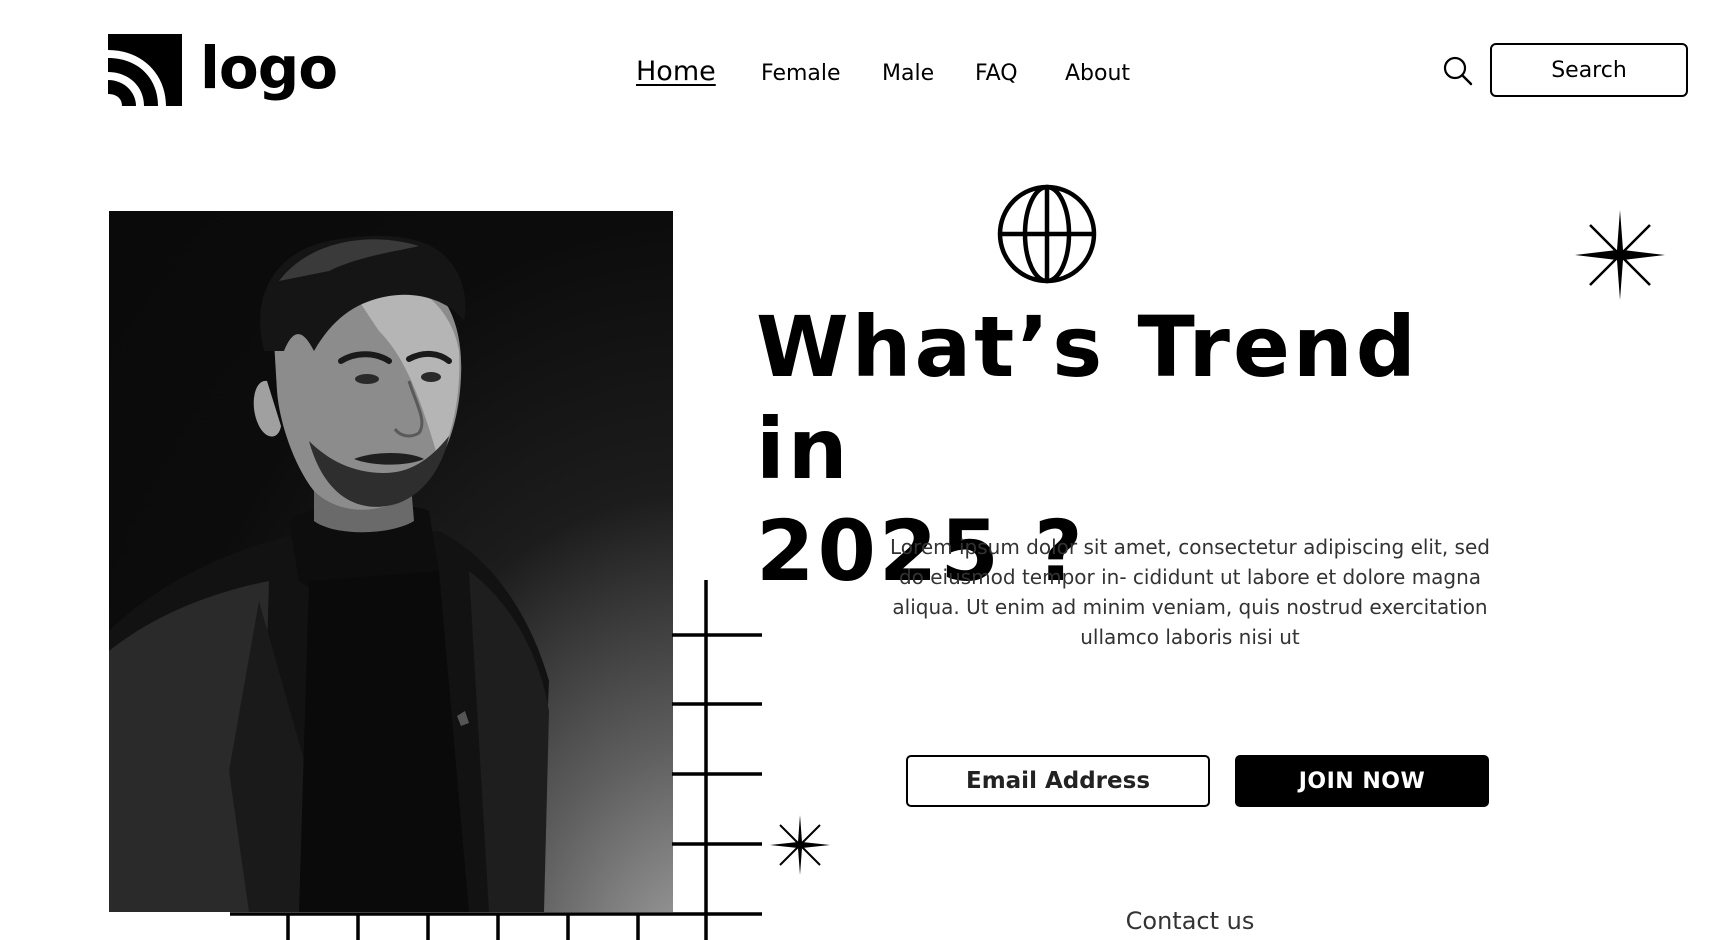 This screenshot has height=940, width=1729. Describe the element at coordinates (1620, 255) in the screenshot. I see `sparkle-star-icon` at that location.